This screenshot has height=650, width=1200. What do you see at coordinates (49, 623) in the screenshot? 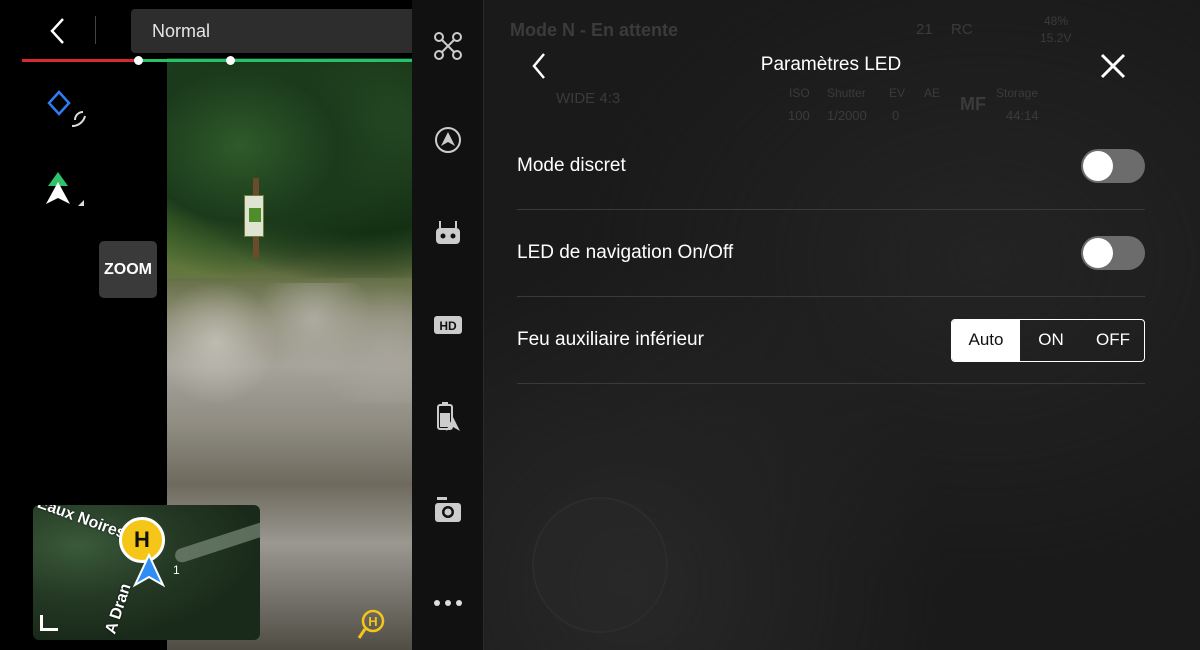
I see `map-expand-icon` at bounding box center [49, 623].